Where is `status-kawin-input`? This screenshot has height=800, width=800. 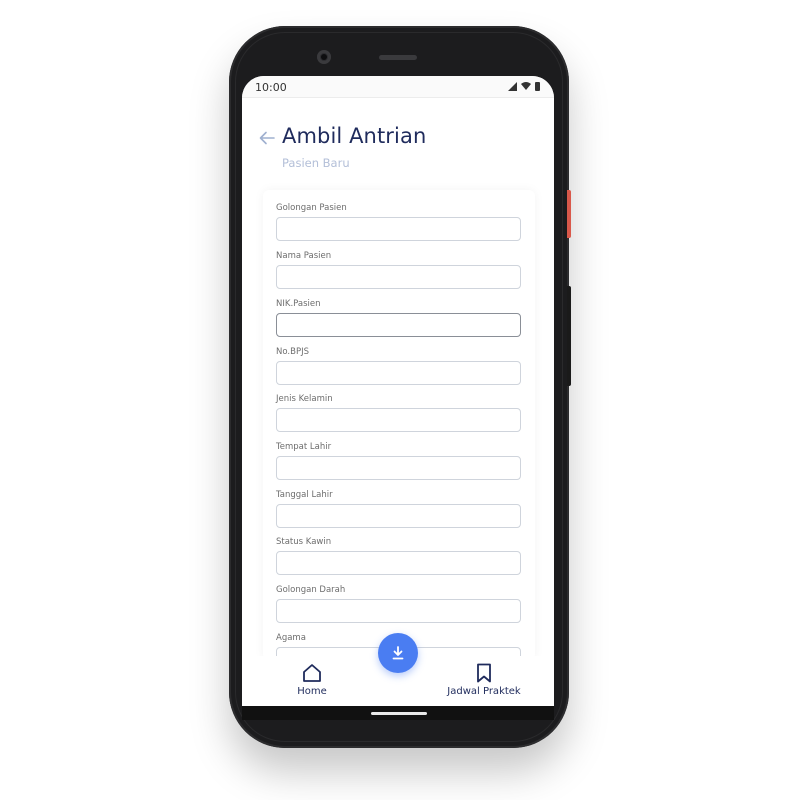
status-kawin-input is located at coordinates (398, 563).